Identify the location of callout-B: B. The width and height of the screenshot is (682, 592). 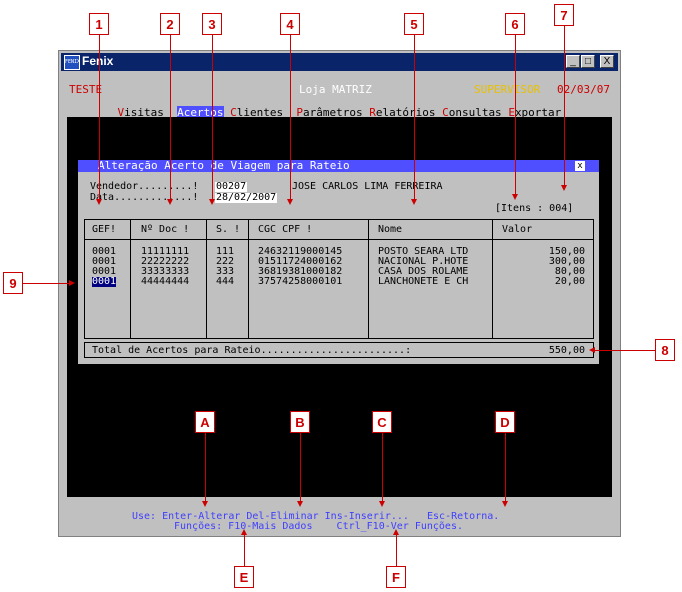
(300, 422).